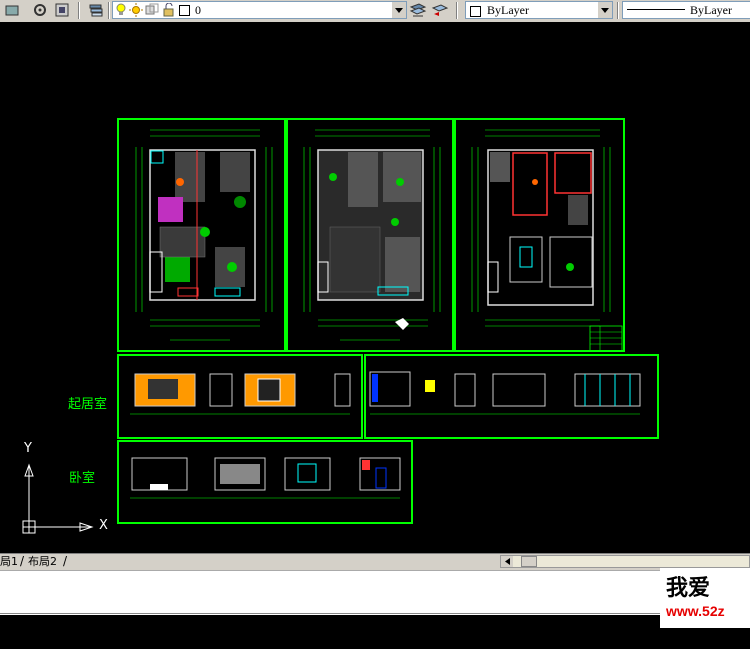 The image size is (750, 649). What do you see at coordinates (198, 10) in the screenshot?
I see `layer-name: 0` at bounding box center [198, 10].